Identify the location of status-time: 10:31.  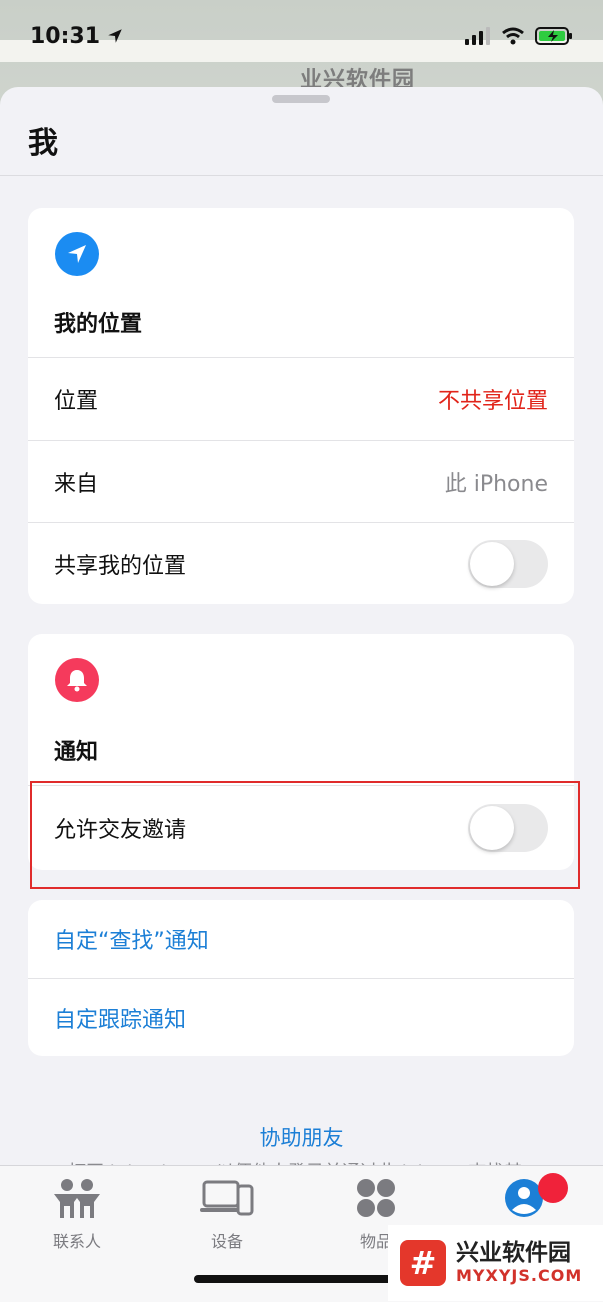
(77, 36).